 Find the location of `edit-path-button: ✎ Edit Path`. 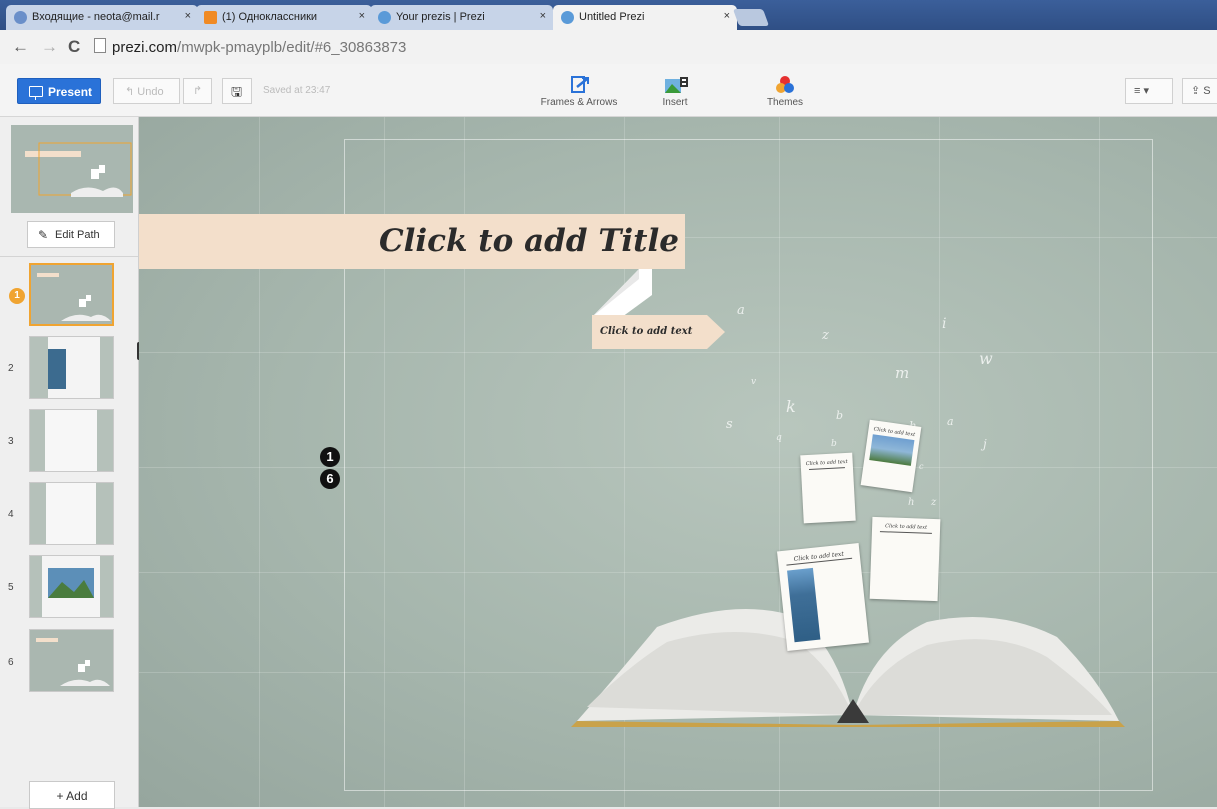

edit-path-button: ✎ Edit Path is located at coordinates (71, 234).